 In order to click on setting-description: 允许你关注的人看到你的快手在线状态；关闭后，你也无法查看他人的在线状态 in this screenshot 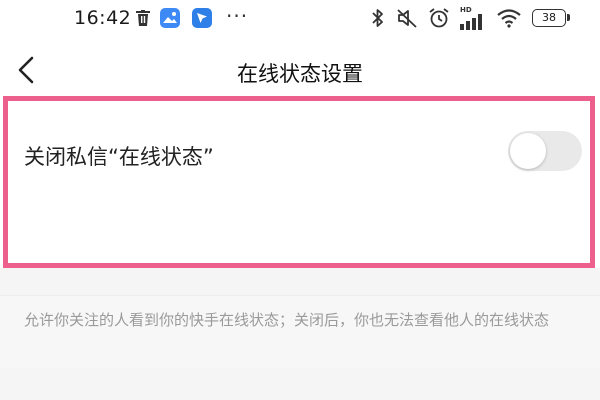, I will do `click(287, 320)`.